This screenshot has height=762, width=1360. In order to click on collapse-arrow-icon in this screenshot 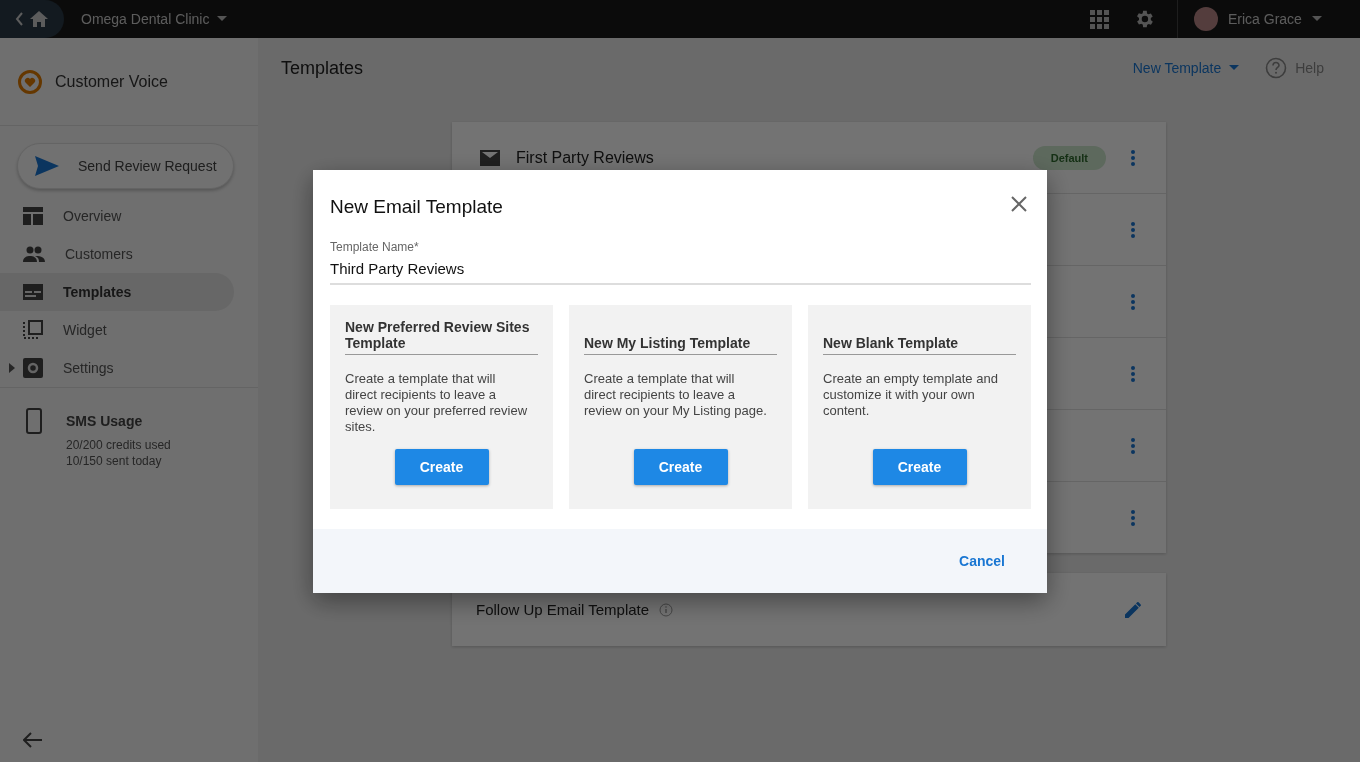, I will do `click(33, 740)`.